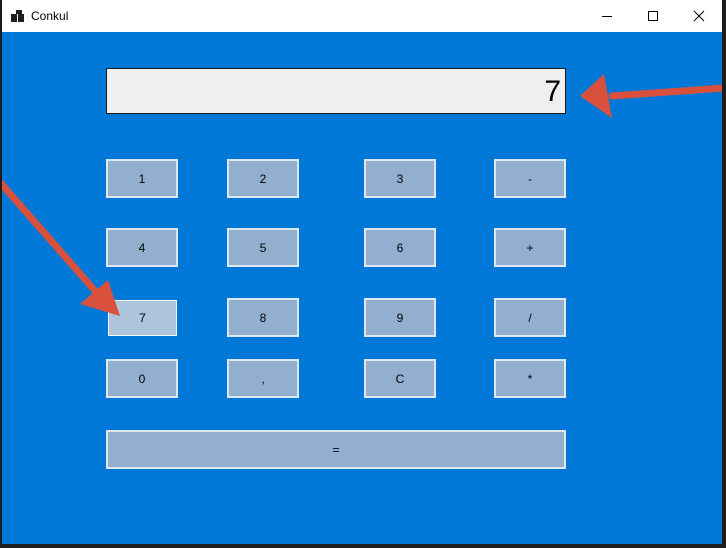 The height and width of the screenshot is (548, 726). I want to click on window-title: Conkul, so click(50, 16).